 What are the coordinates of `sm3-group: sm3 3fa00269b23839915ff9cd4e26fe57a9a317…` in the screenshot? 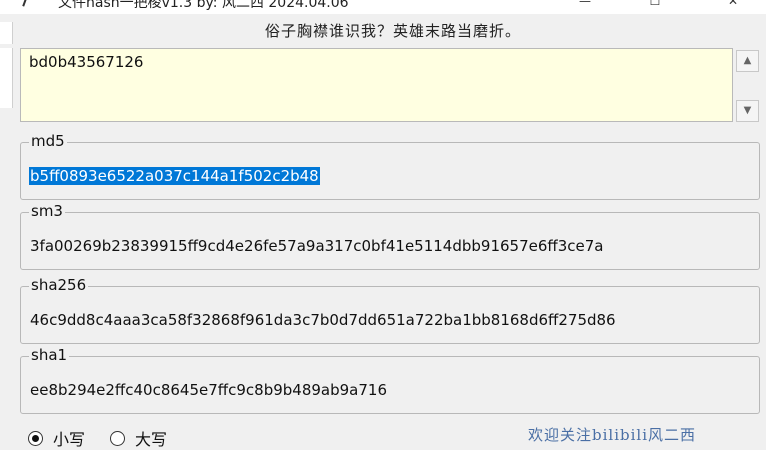 It's located at (390, 236).